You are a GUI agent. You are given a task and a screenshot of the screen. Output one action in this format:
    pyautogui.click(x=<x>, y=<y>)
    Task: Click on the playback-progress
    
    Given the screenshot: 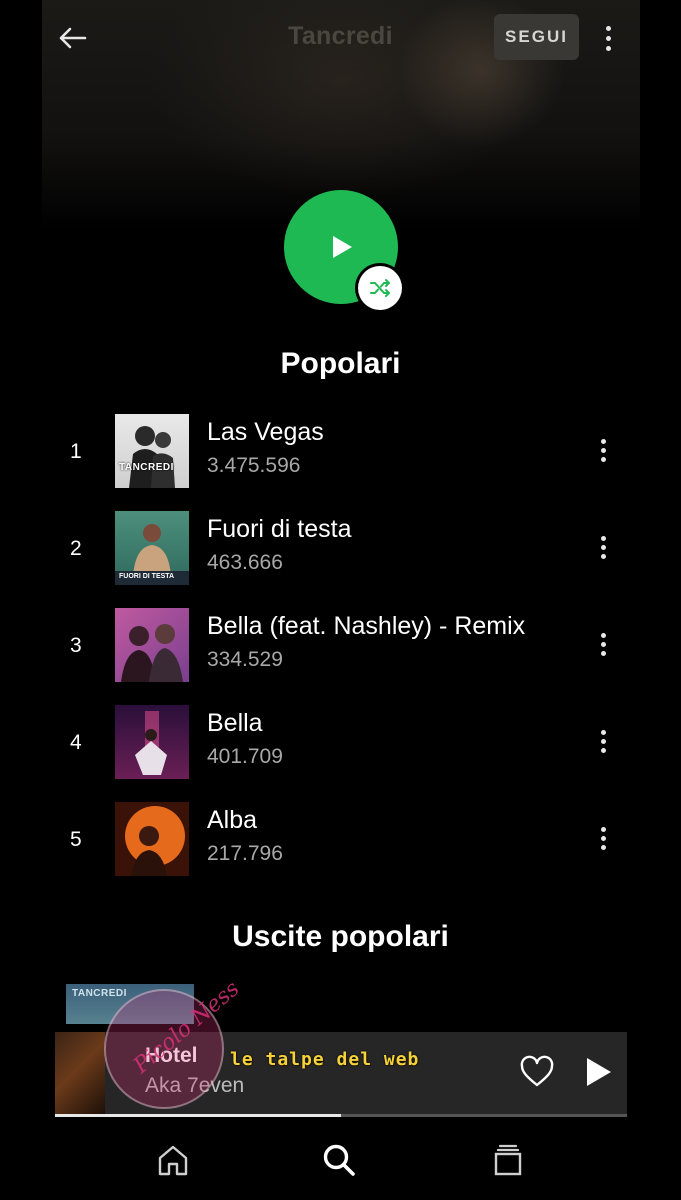 What is the action you would take?
    pyautogui.click(x=341, y=1115)
    